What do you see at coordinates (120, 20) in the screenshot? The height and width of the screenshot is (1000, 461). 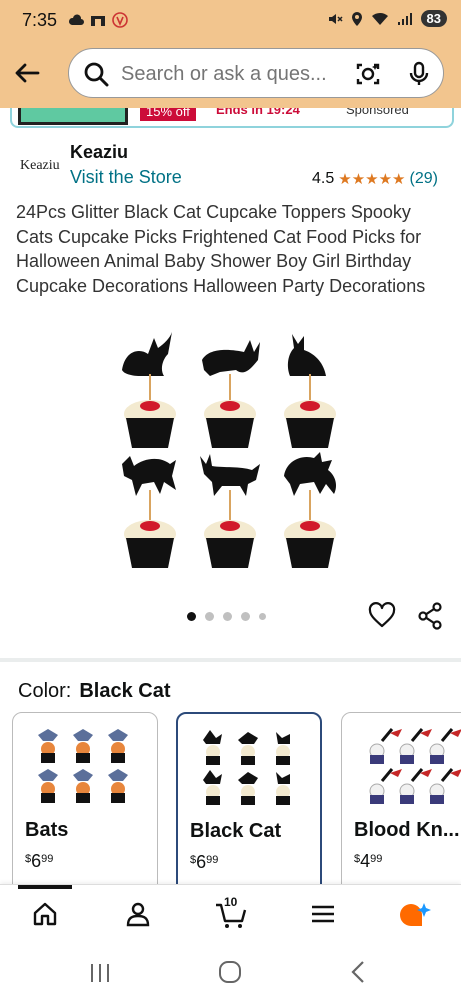 I see `vpn-shield-icon` at bounding box center [120, 20].